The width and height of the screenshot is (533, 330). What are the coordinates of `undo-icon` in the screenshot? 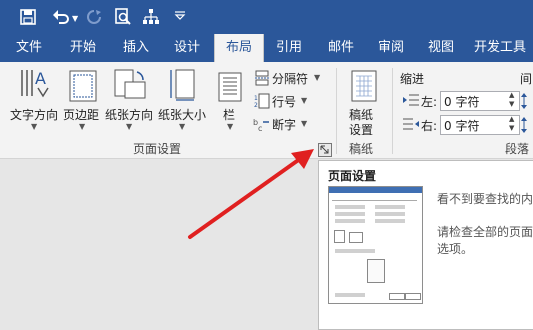 It's located at (61, 17).